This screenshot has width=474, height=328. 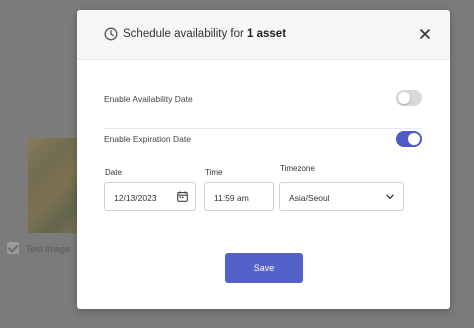 I want to click on date-value: 12/13/2023, so click(x=135, y=198).